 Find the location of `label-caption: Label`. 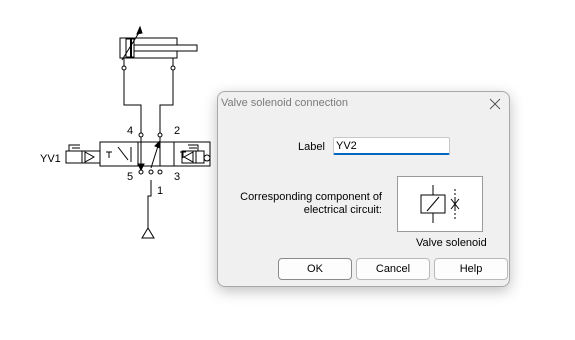

label-caption: Label is located at coordinates (311, 147).